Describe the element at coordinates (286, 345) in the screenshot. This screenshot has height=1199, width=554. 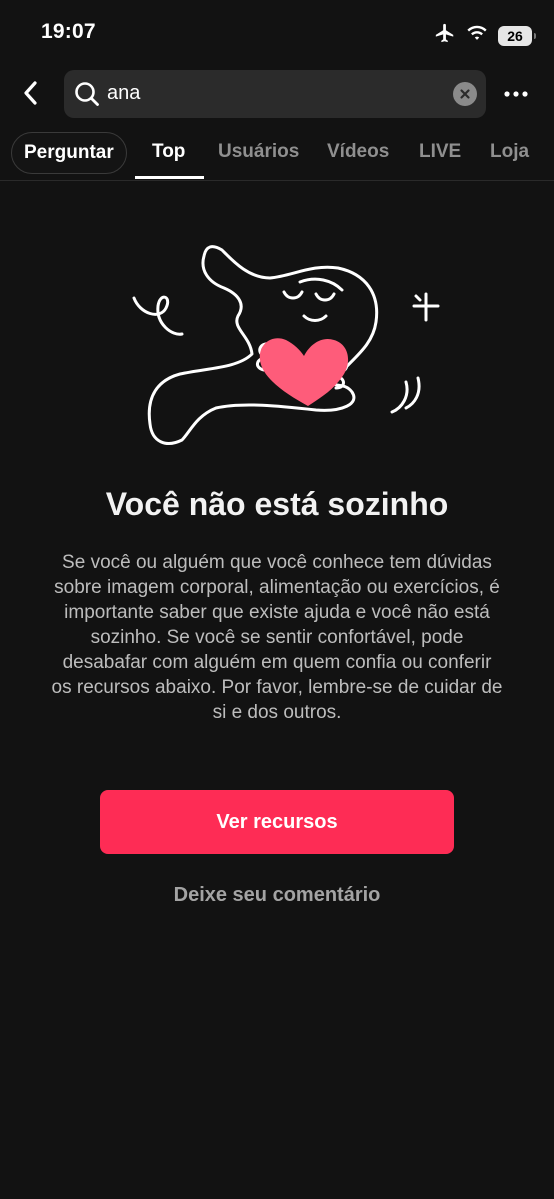
I see `person-hugging-heart-illustration` at that location.